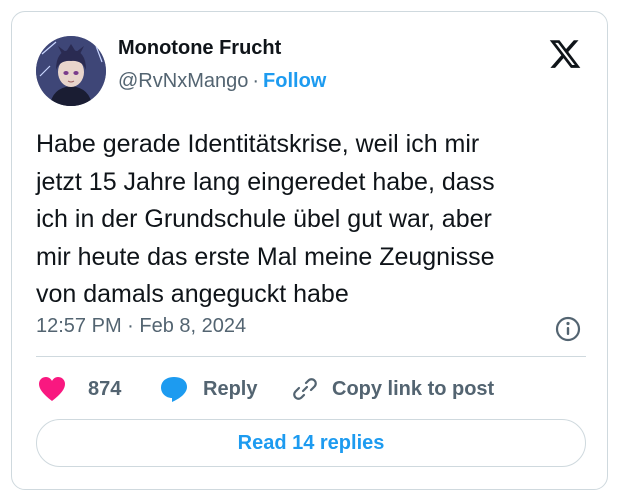 The image size is (620, 502). I want to click on display-name: Monotone Frucht, so click(199, 48).